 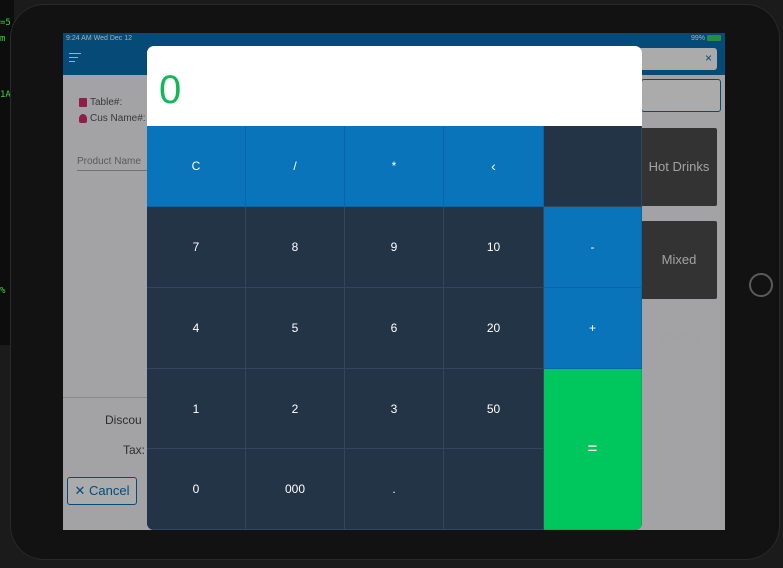 I want to click on terminal-line: %, so click(x=3, y=291).